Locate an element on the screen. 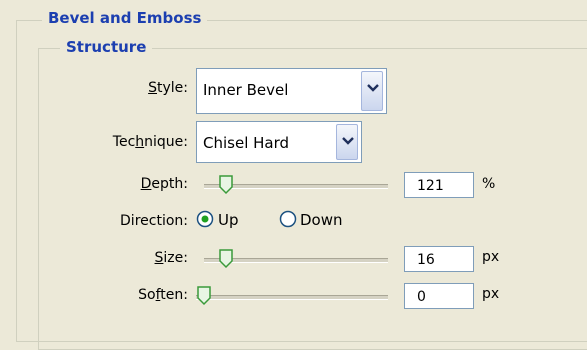 The image size is (587, 350). technique-dropdown-button is located at coordinates (347, 142).